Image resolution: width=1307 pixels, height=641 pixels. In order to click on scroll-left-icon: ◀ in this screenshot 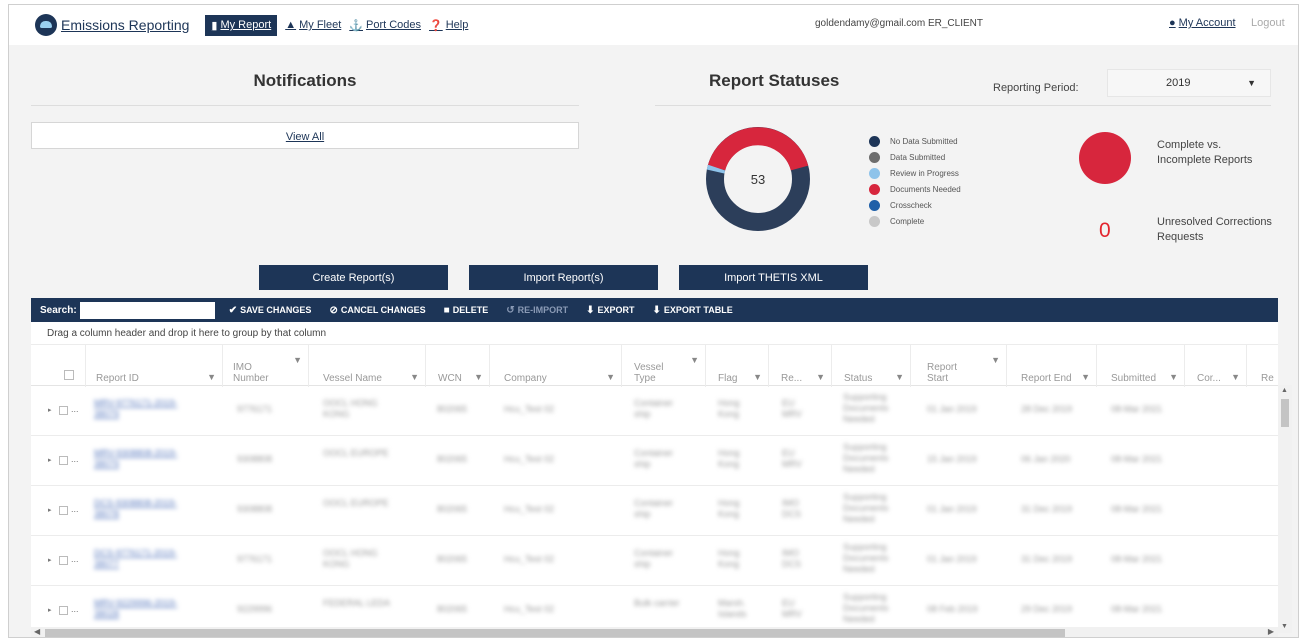, I will do `click(37, 631)`.